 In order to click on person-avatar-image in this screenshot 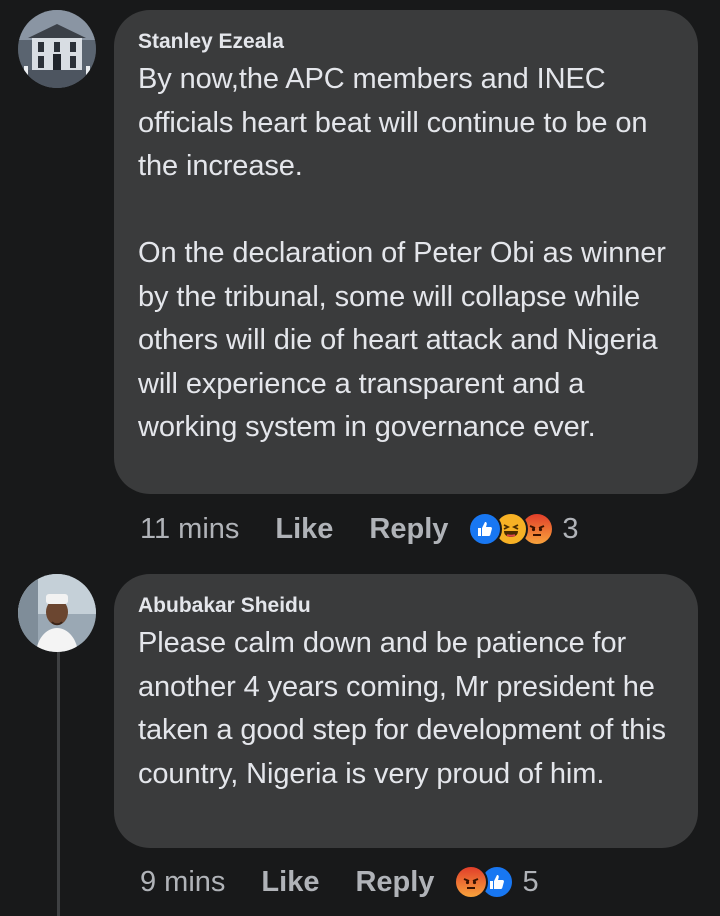, I will do `click(57, 613)`.